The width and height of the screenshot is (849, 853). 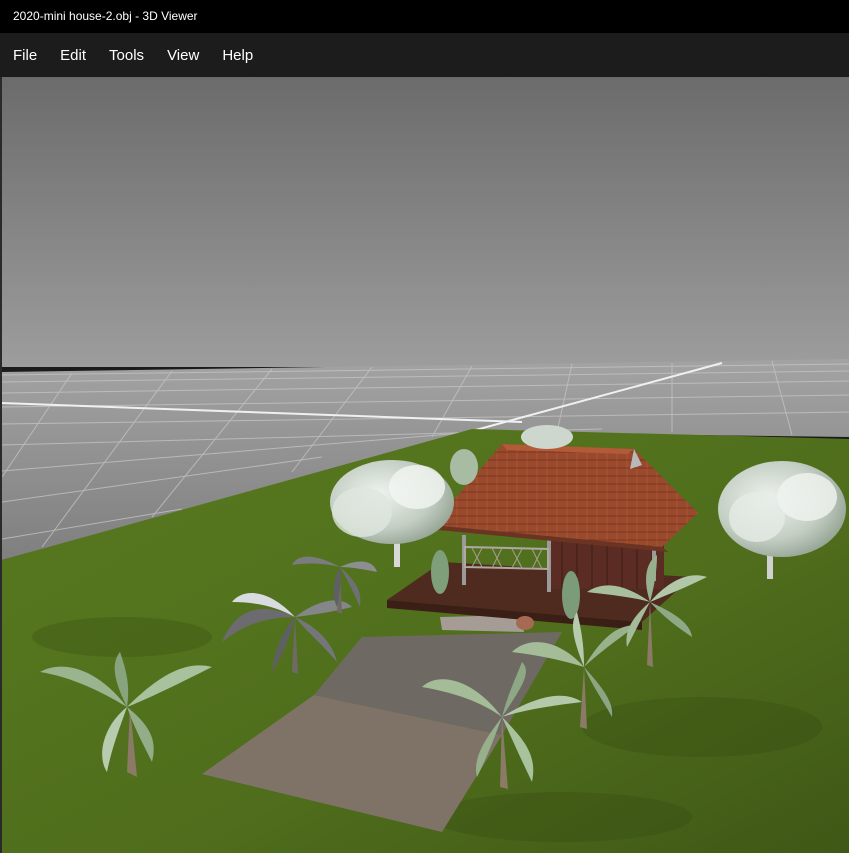 What do you see at coordinates (105, 16) in the screenshot?
I see `window-title: 2020-mini house-2.obj - 3D Viewer` at bounding box center [105, 16].